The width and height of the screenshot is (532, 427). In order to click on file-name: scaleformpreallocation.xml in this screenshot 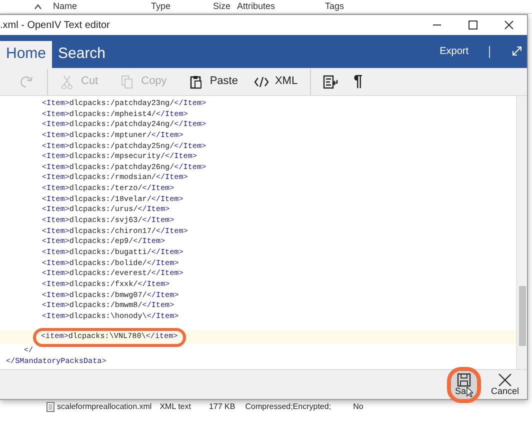, I will do `click(104, 407)`.